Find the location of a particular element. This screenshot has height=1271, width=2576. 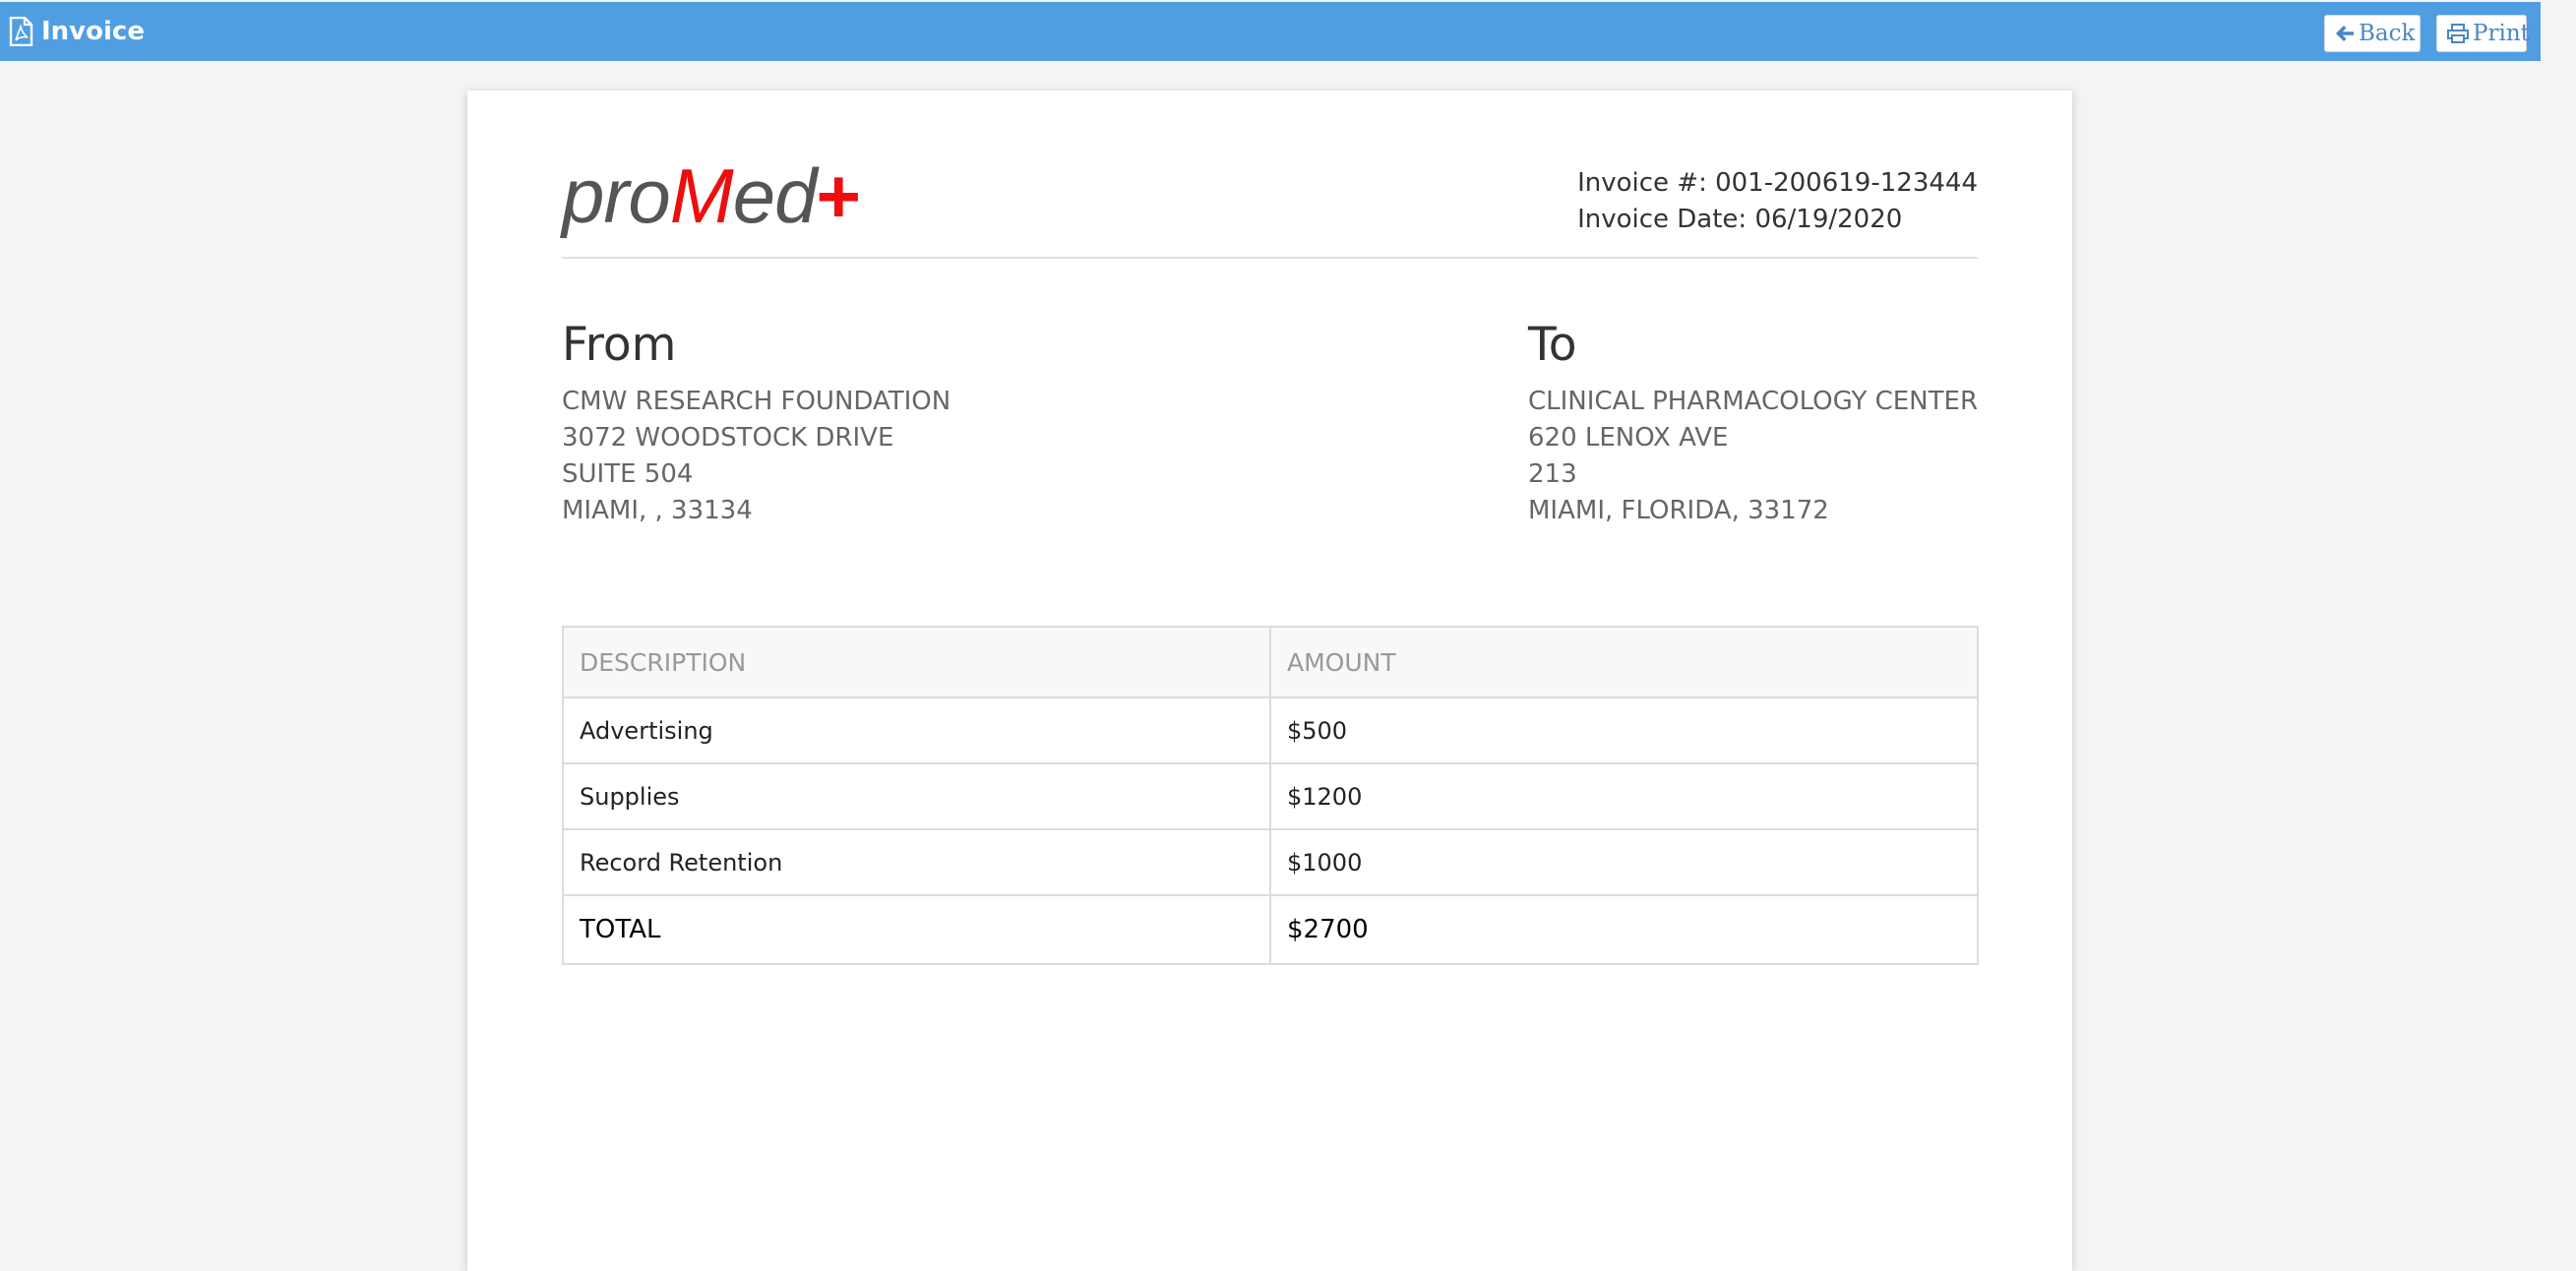

pdf-file-icon is located at coordinates (20, 32).